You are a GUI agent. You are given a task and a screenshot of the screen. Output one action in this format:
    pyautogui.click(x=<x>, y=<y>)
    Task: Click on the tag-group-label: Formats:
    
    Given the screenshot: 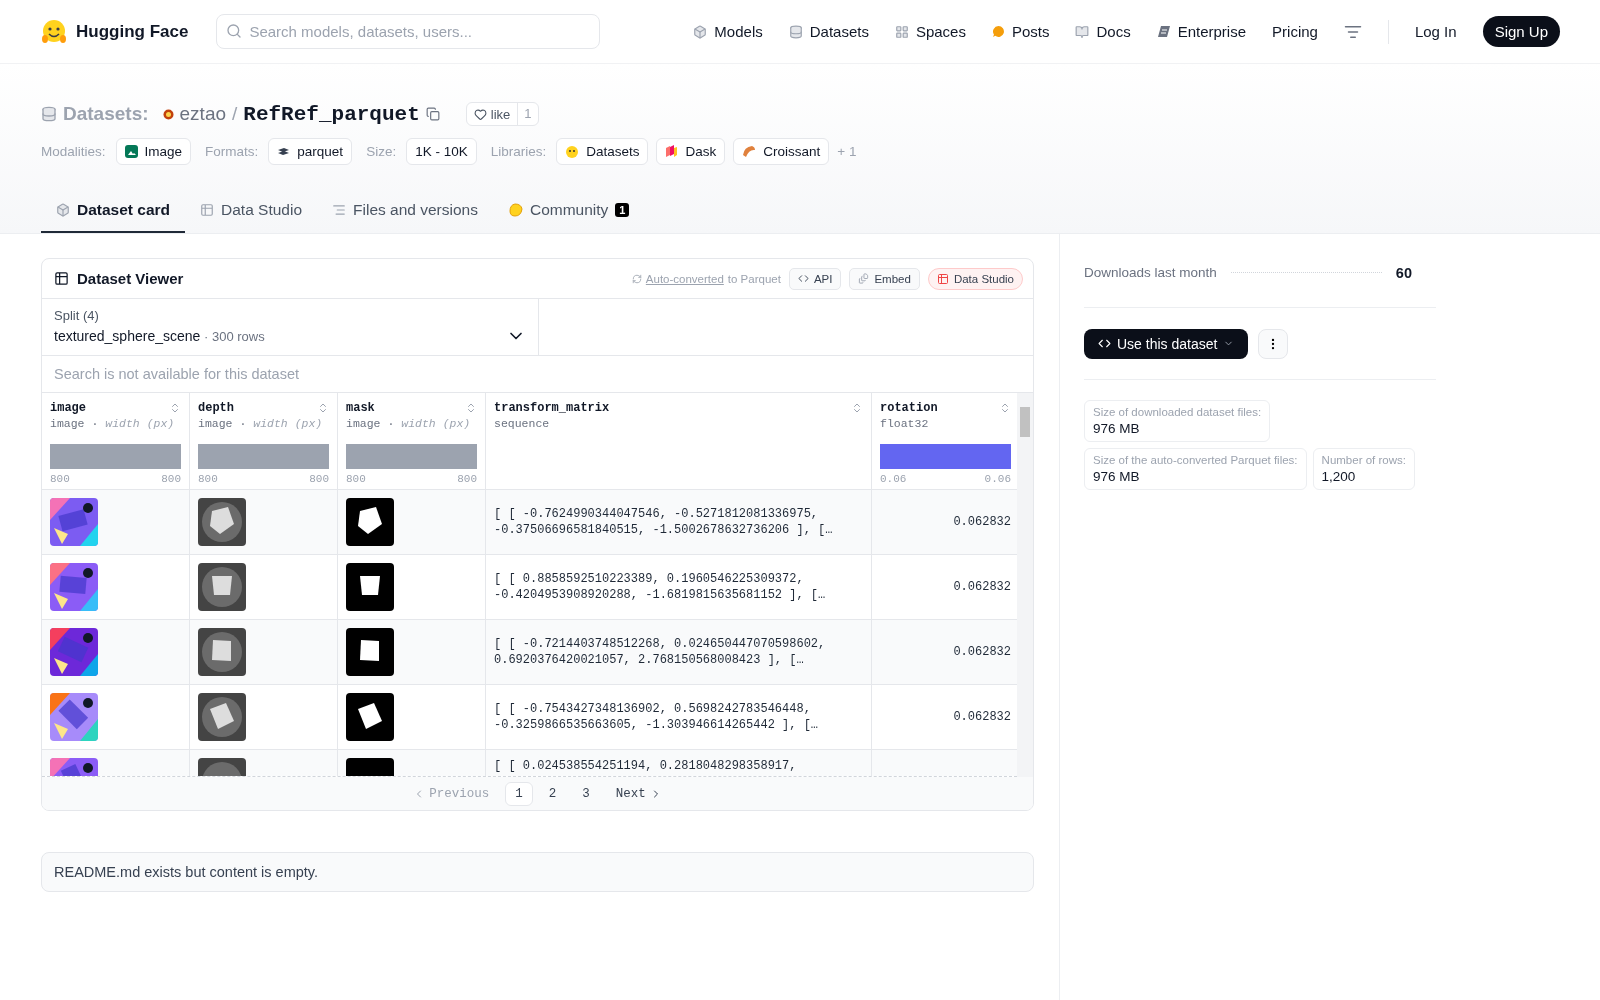 What is the action you would take?
    pyautogui.click(x=232, y=151)
    